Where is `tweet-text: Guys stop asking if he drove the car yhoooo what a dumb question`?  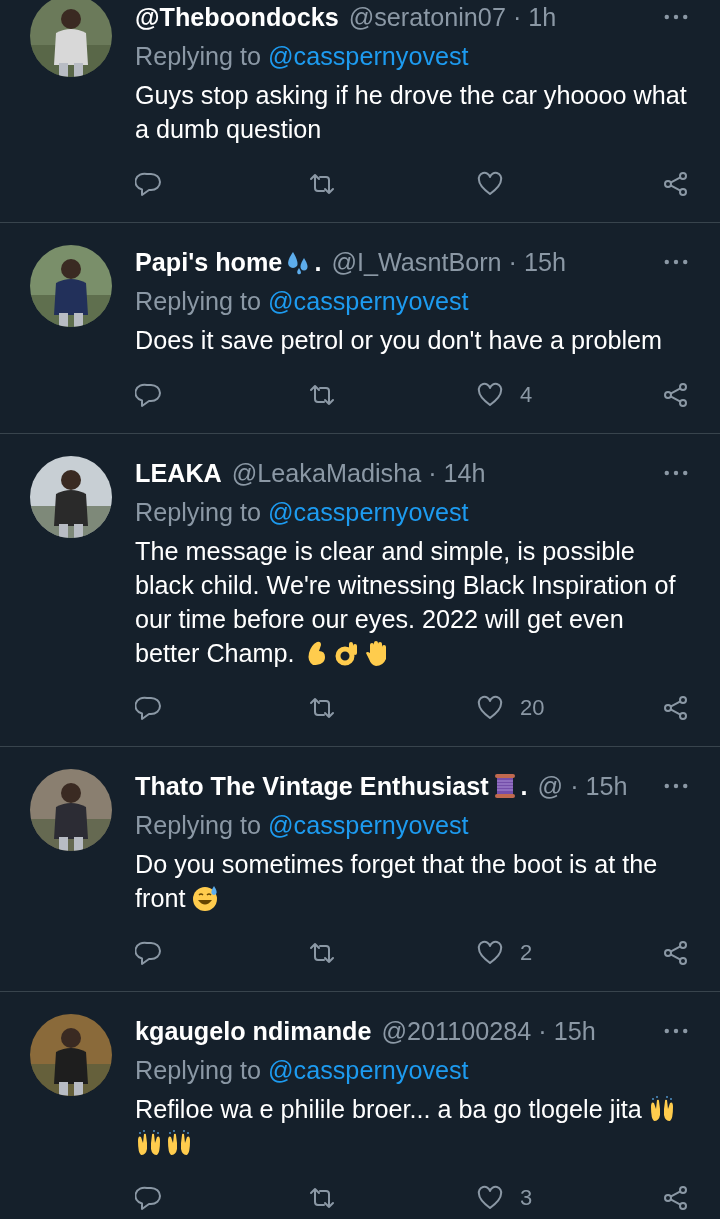
tweet-text: Guys stop asking if he drove the car yhoooo what a dumb question is located at coordinates (411, 112).